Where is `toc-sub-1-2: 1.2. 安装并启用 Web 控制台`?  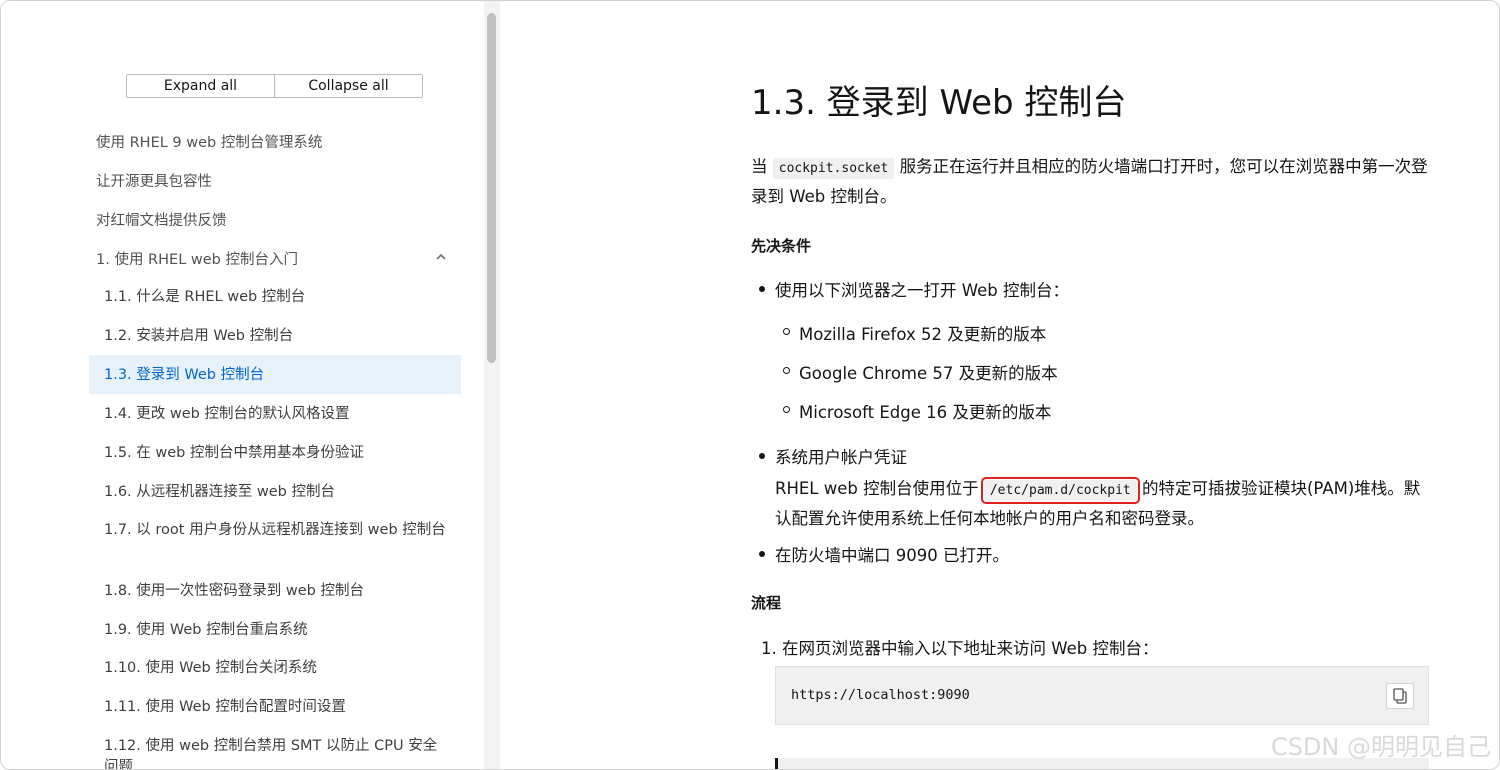
toc-sub-1-2: 1.2. 安装并启用 Web 控制台 is located at coordinates (276, 336).